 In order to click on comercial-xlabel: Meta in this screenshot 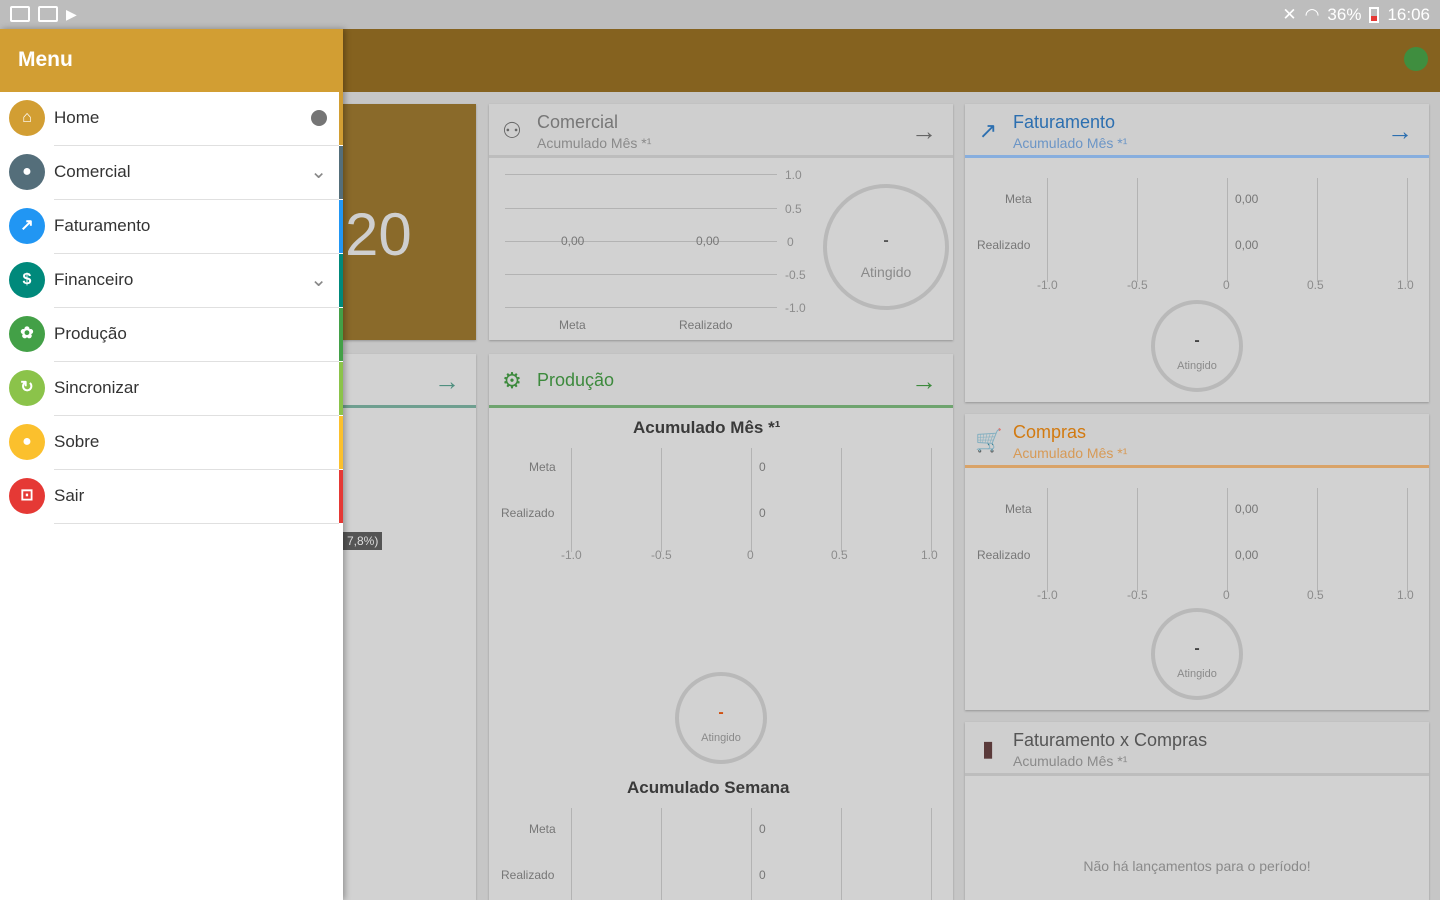, I will do `click(572, 325)`.